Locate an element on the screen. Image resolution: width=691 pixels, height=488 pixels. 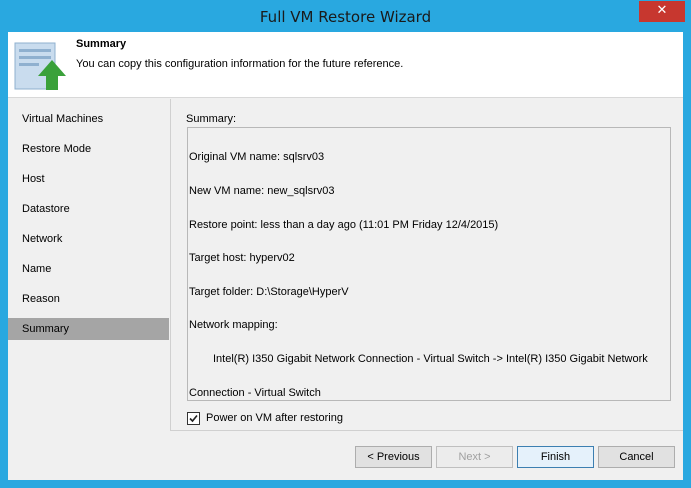
nav-item-summary: Summary is located at coordinates (88, 329).